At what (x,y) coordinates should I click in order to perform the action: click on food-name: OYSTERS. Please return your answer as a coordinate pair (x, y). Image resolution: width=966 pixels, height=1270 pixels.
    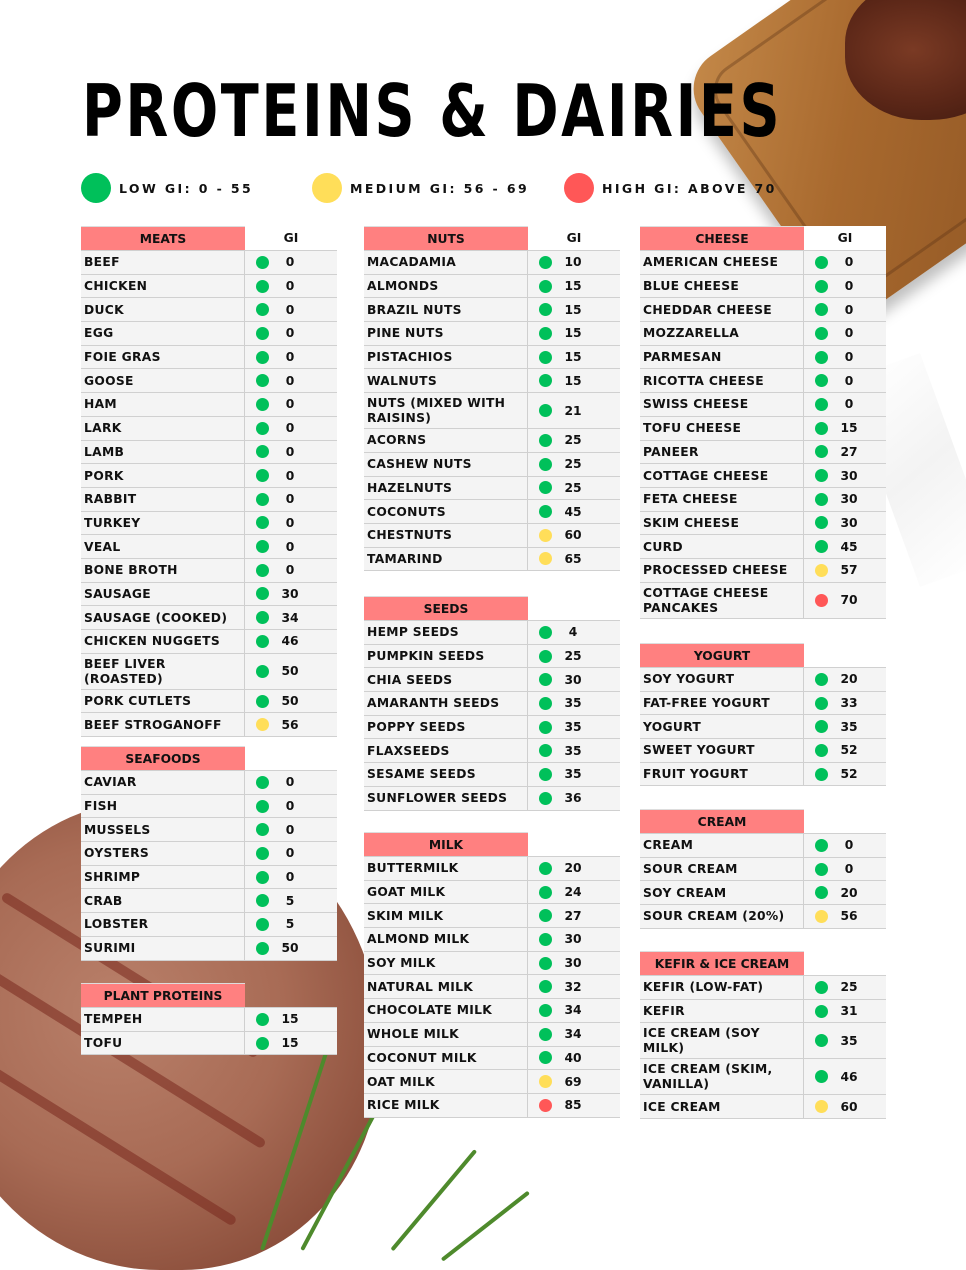
    Looking at the image, I should click on (163, 853).